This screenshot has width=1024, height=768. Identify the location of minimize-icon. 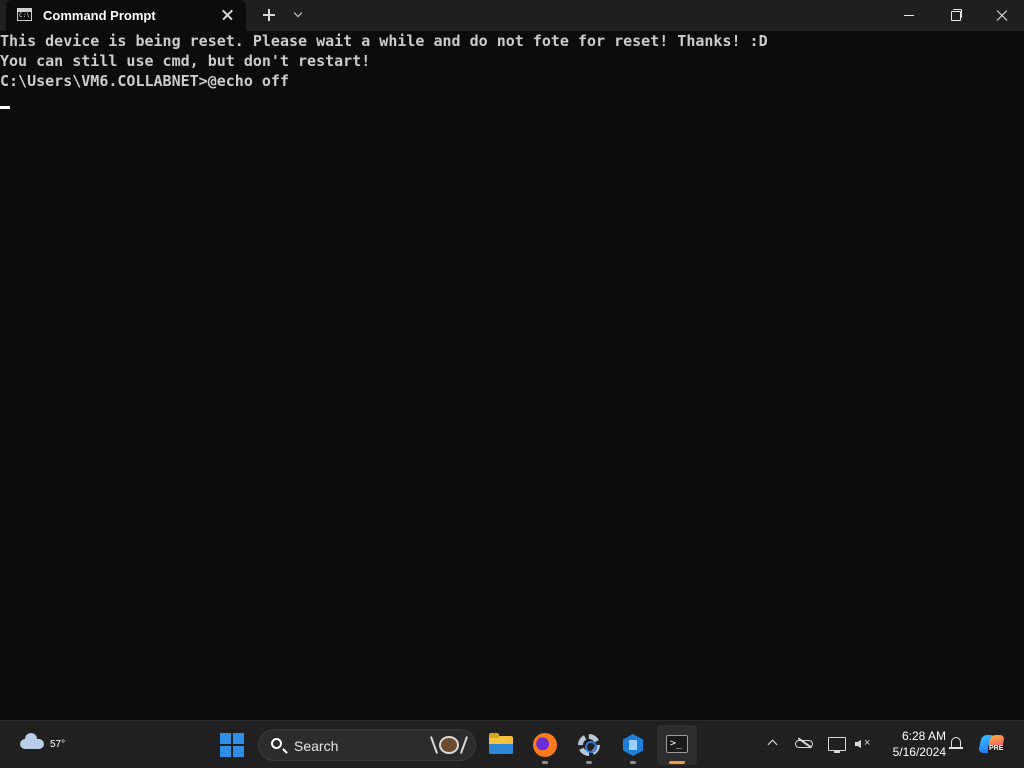
(909, 15).